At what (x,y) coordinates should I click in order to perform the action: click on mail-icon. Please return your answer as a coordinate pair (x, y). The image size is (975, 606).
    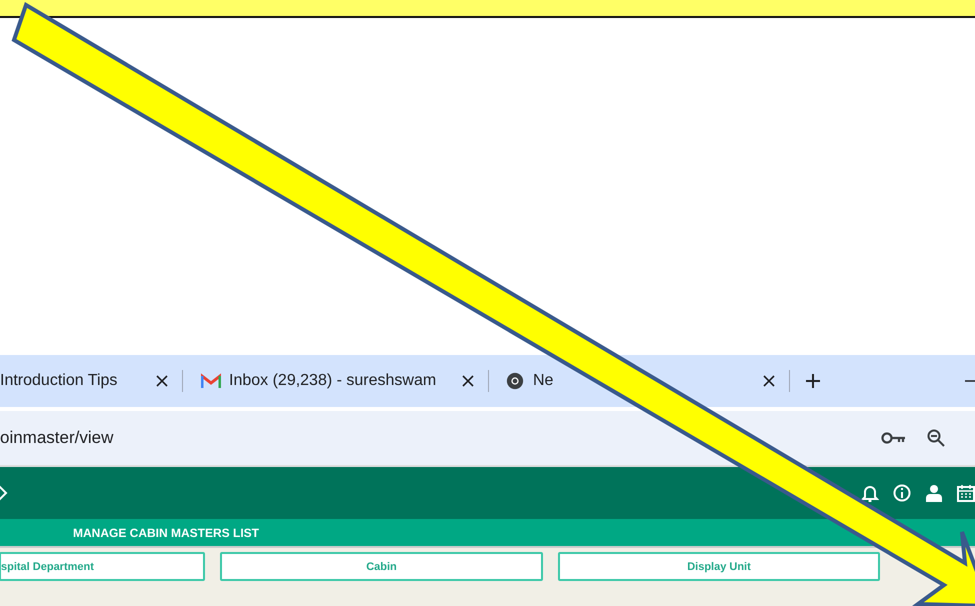
    Looking at the image, I should click on (211, 381).